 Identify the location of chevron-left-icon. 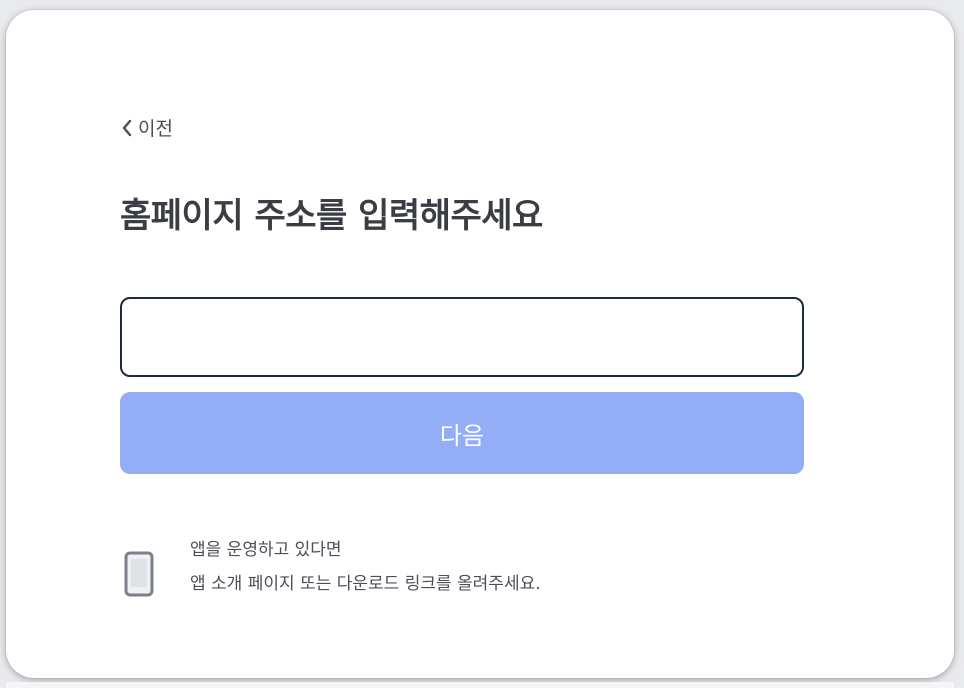
(127, 128).